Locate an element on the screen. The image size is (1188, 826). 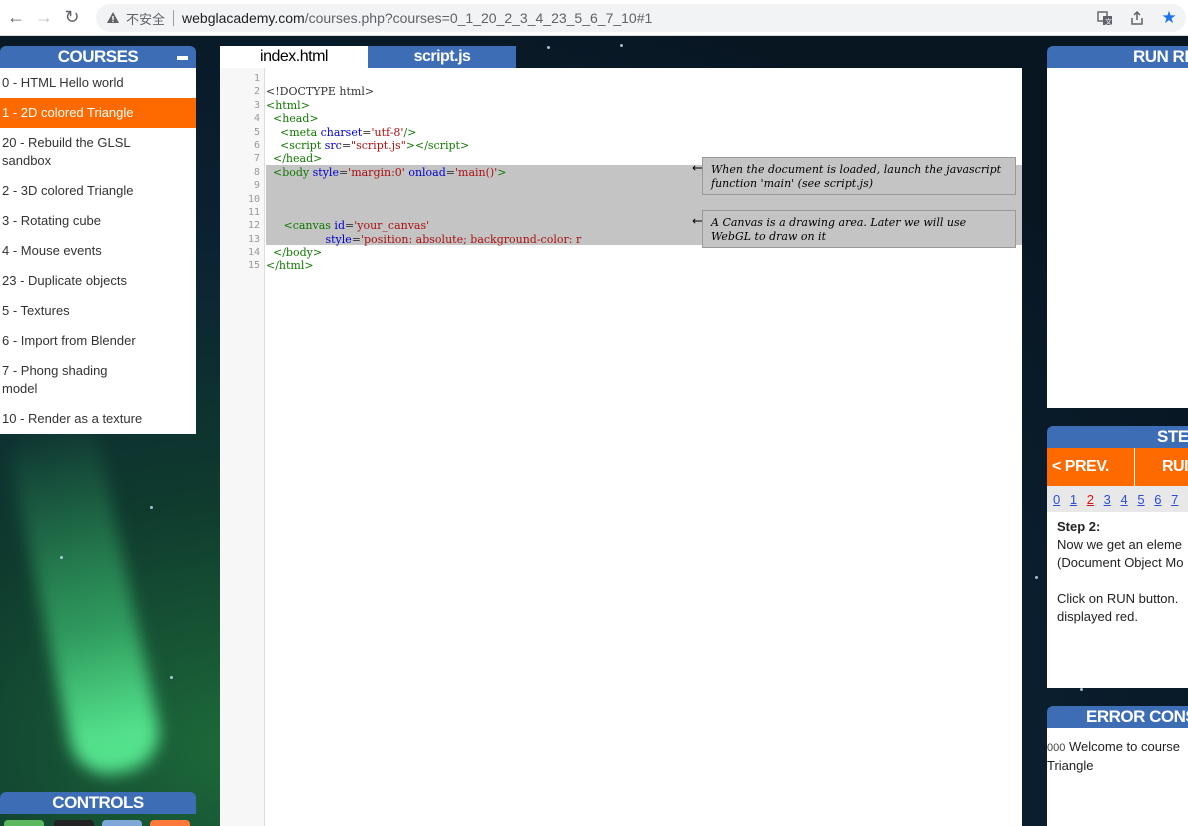
collapse-icon is located at coordinates (182, 58).